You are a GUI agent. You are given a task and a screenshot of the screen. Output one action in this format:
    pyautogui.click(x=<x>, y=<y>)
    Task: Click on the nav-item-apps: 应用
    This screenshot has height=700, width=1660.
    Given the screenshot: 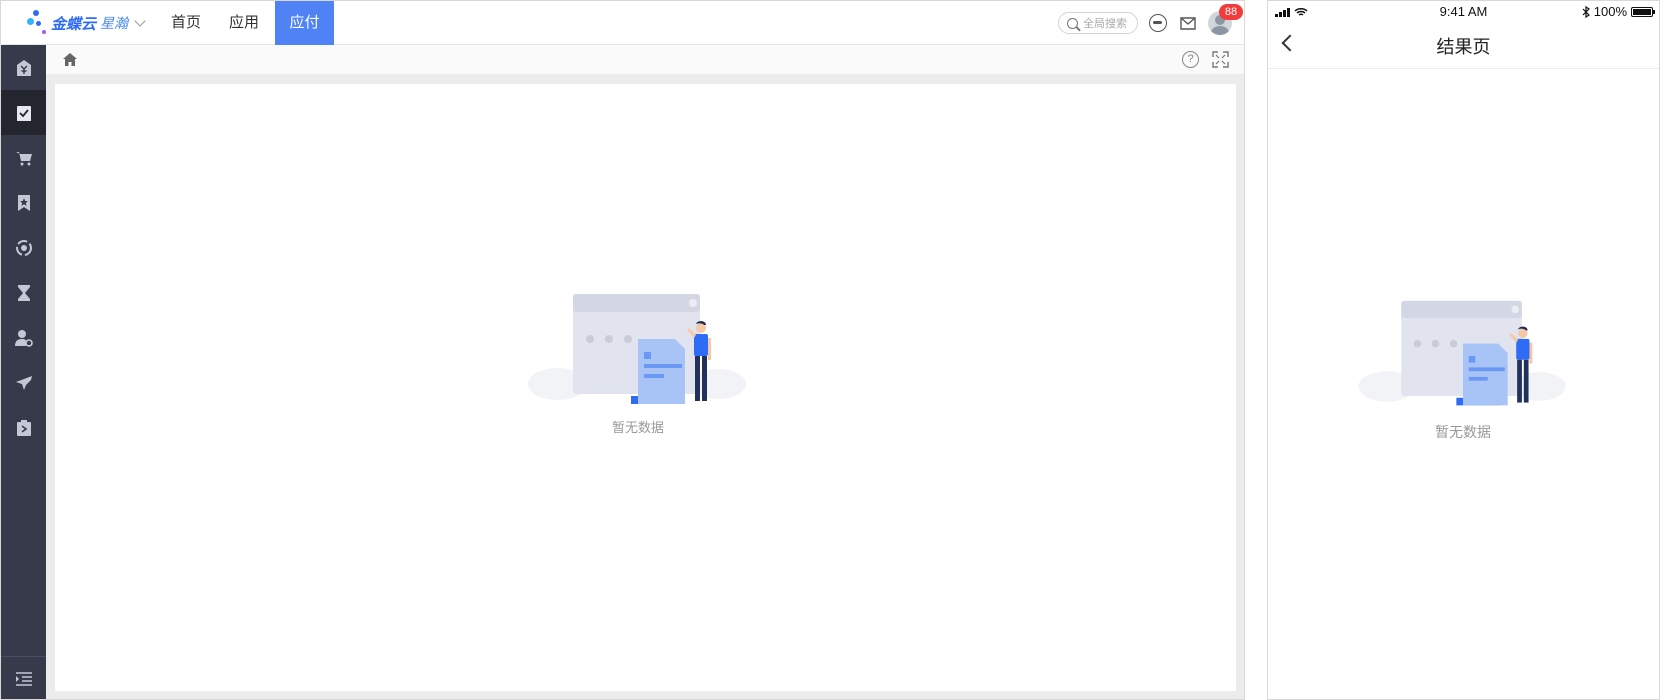 What is the action you would take?
    pyautogui.click(x=244, y=23)
    